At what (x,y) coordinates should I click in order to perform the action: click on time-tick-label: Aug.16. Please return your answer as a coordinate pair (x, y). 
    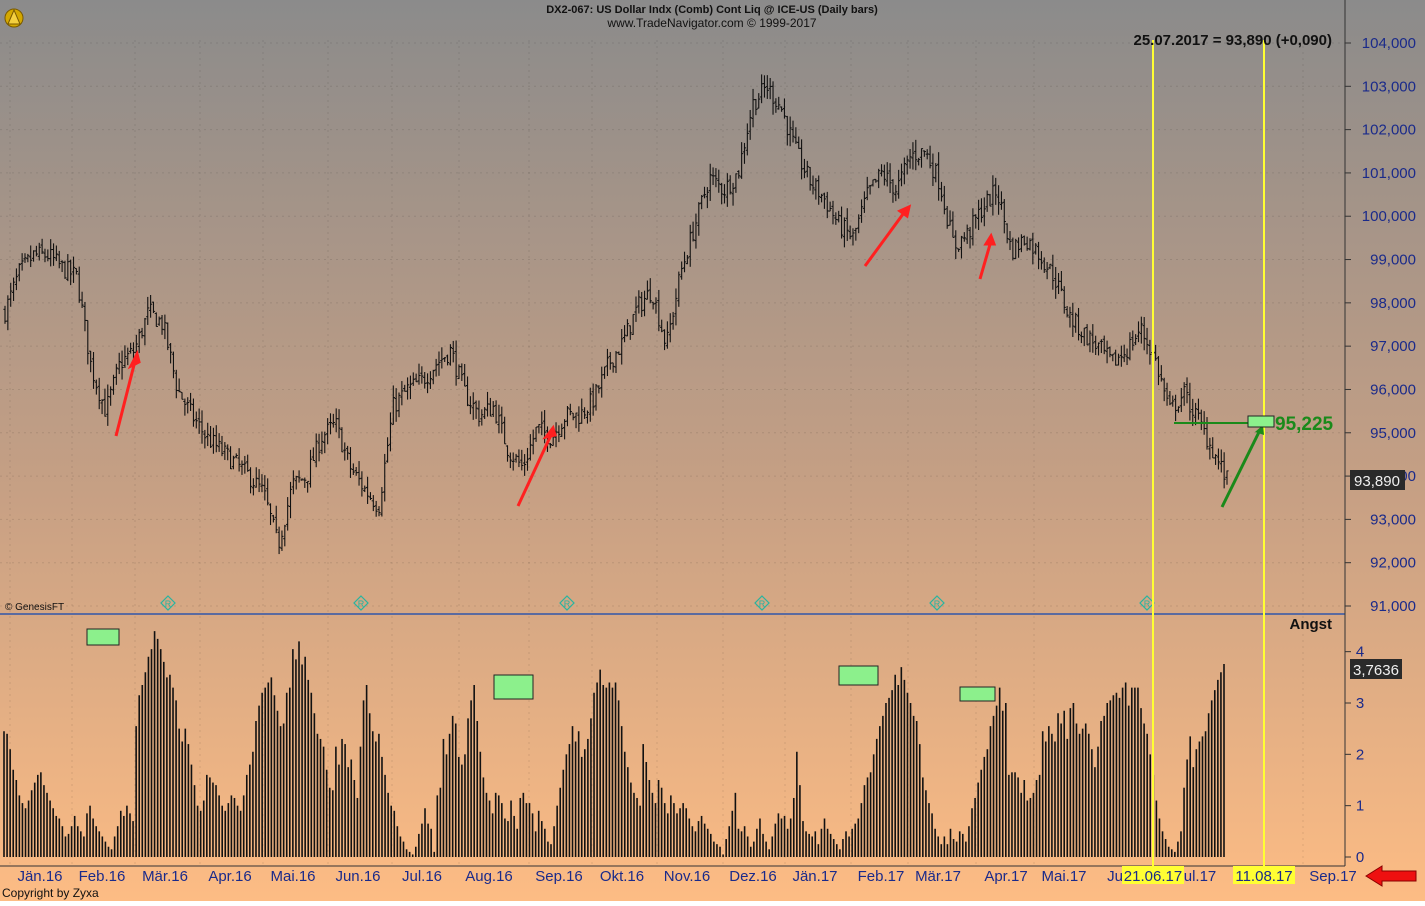
    Looking at the image, I should click on (489, 876).